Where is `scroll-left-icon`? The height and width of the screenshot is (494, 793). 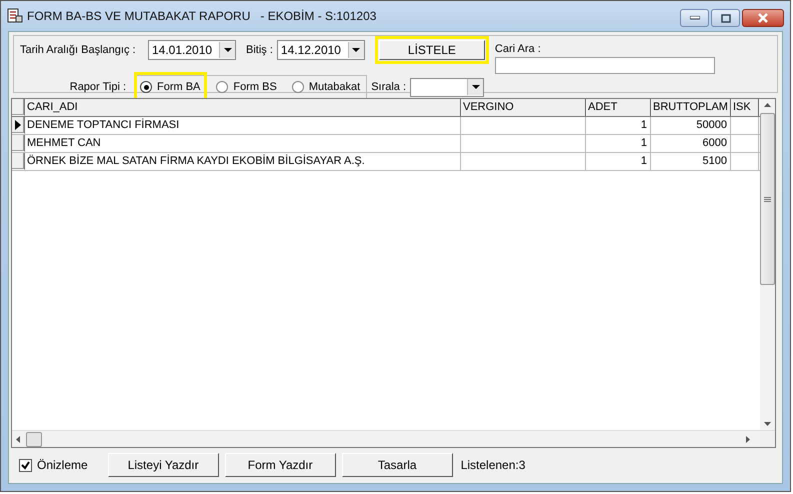
scroll-left-icon is located at coordinates (18, 439).